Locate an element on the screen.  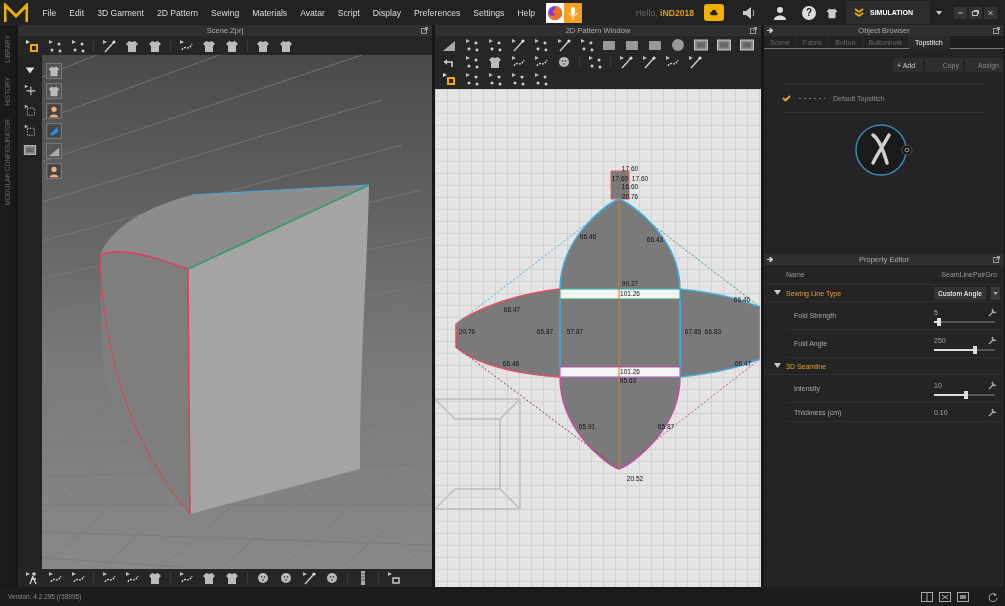
minimize-icon is located at coordinates (960, 12).